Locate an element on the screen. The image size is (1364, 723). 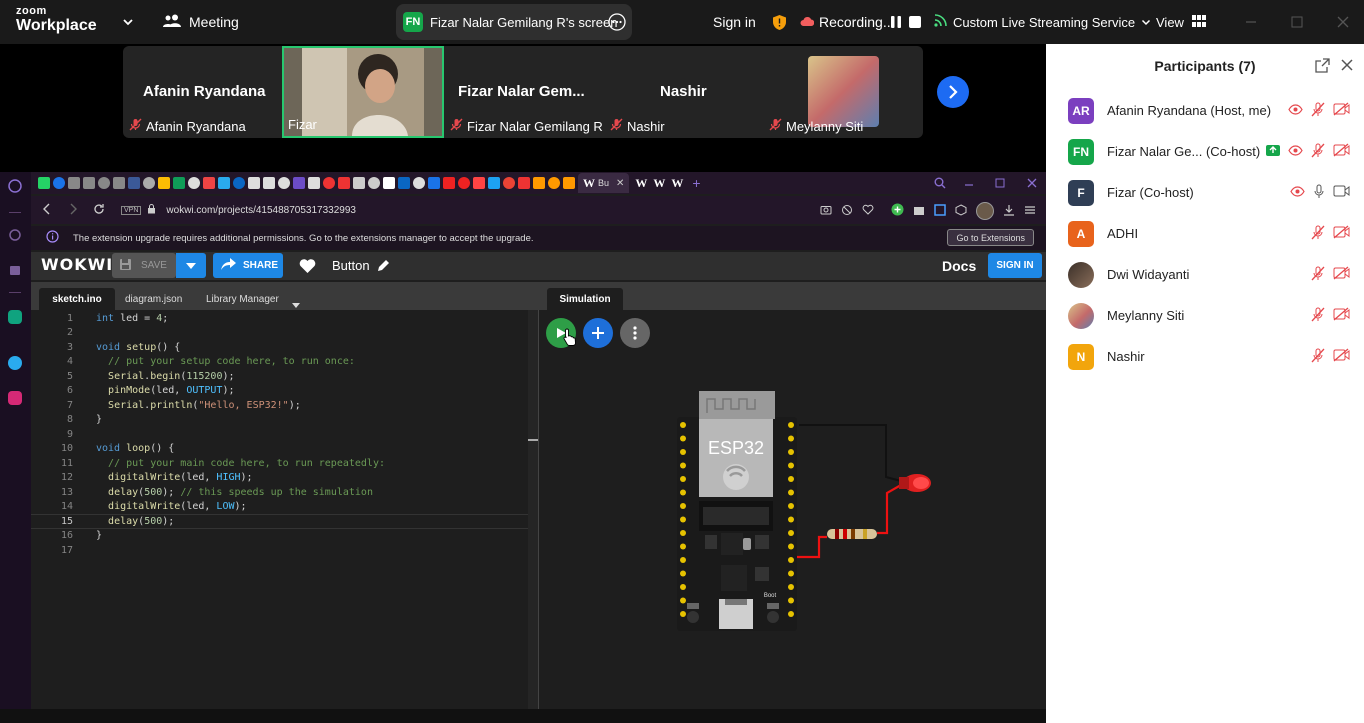
more-options-button is located at coordinates (635, 333).